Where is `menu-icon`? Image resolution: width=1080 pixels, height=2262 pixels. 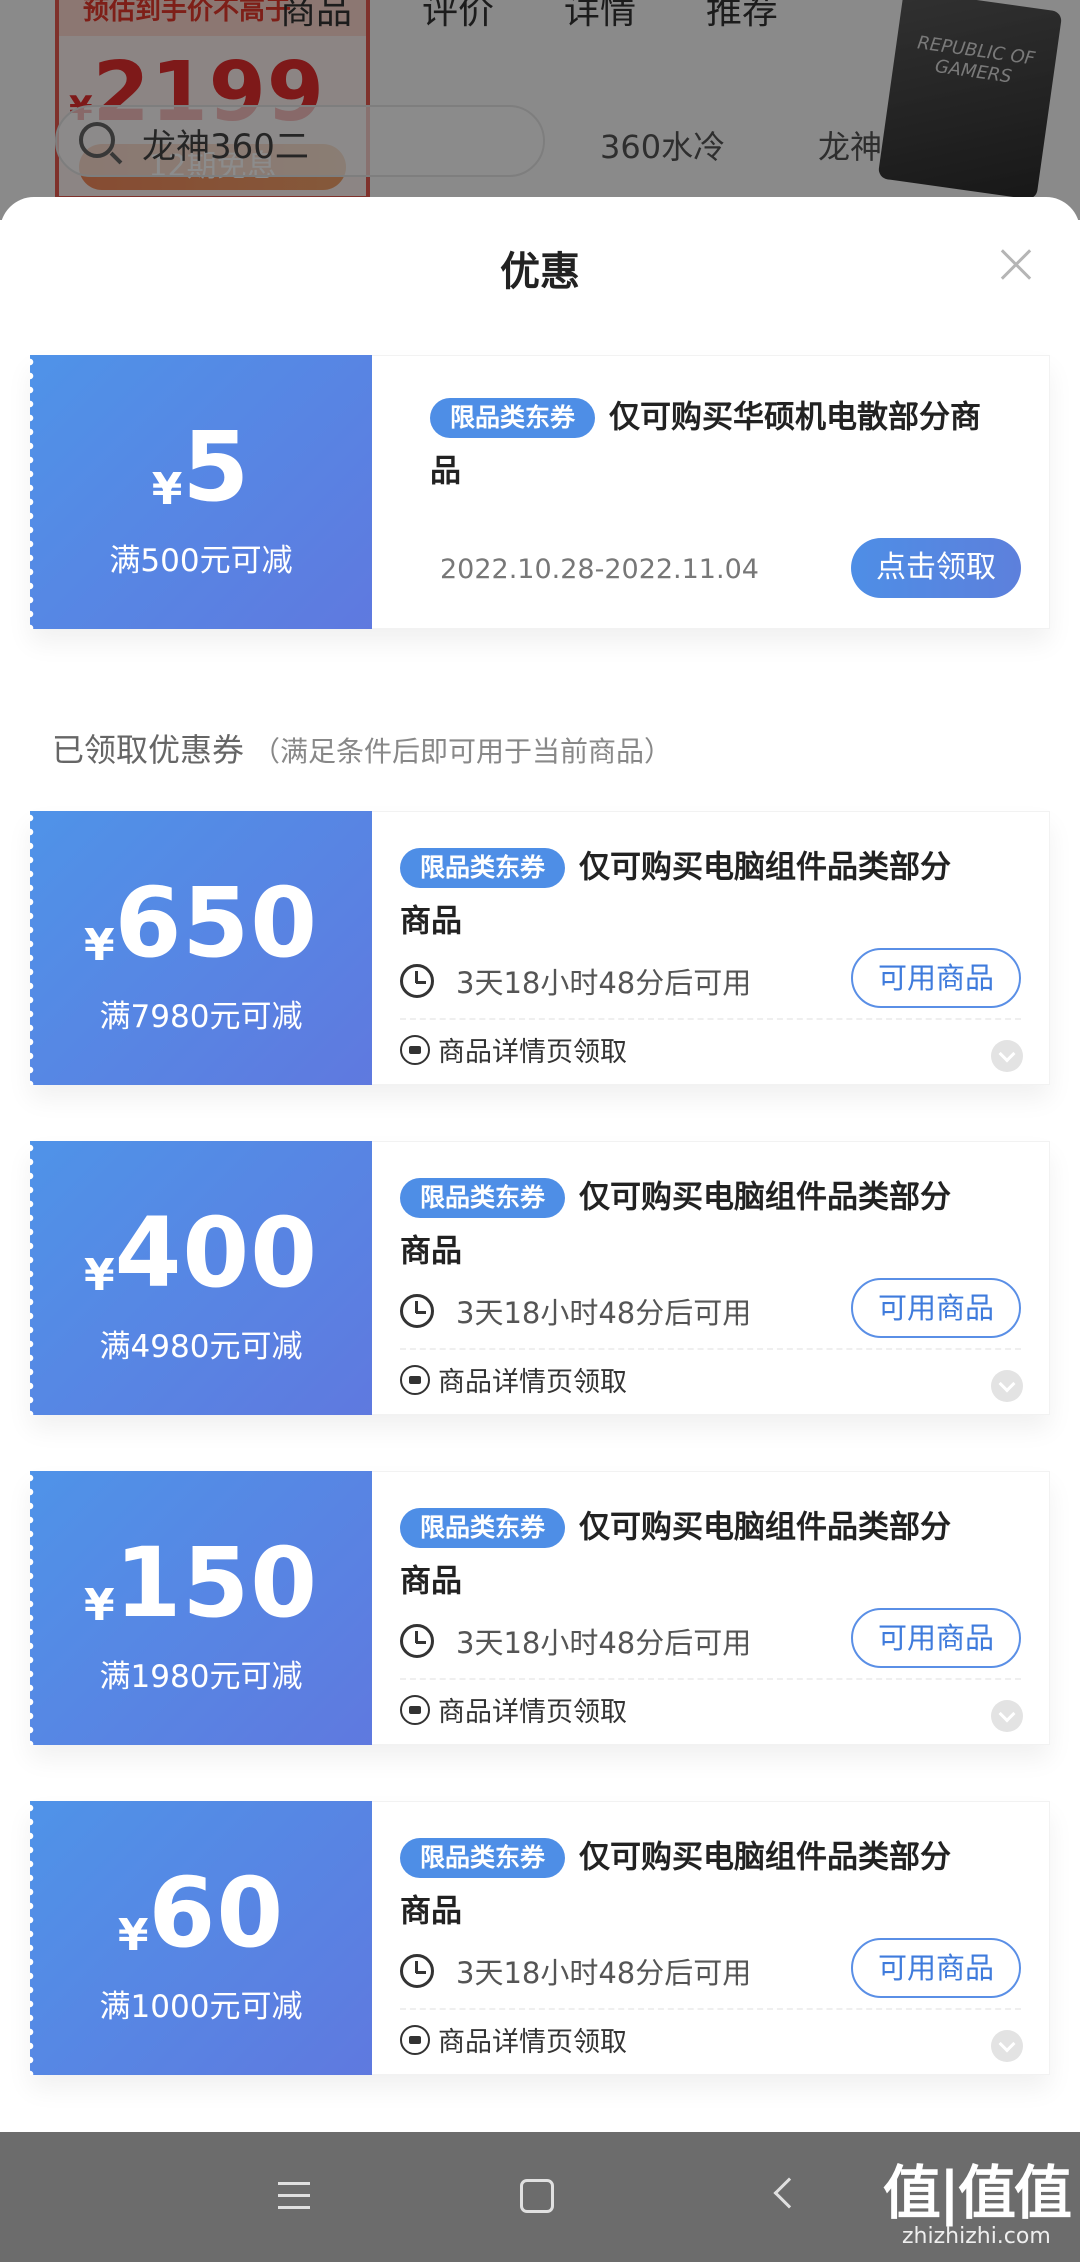
menu-icon is located at coordinates (294, 2196).